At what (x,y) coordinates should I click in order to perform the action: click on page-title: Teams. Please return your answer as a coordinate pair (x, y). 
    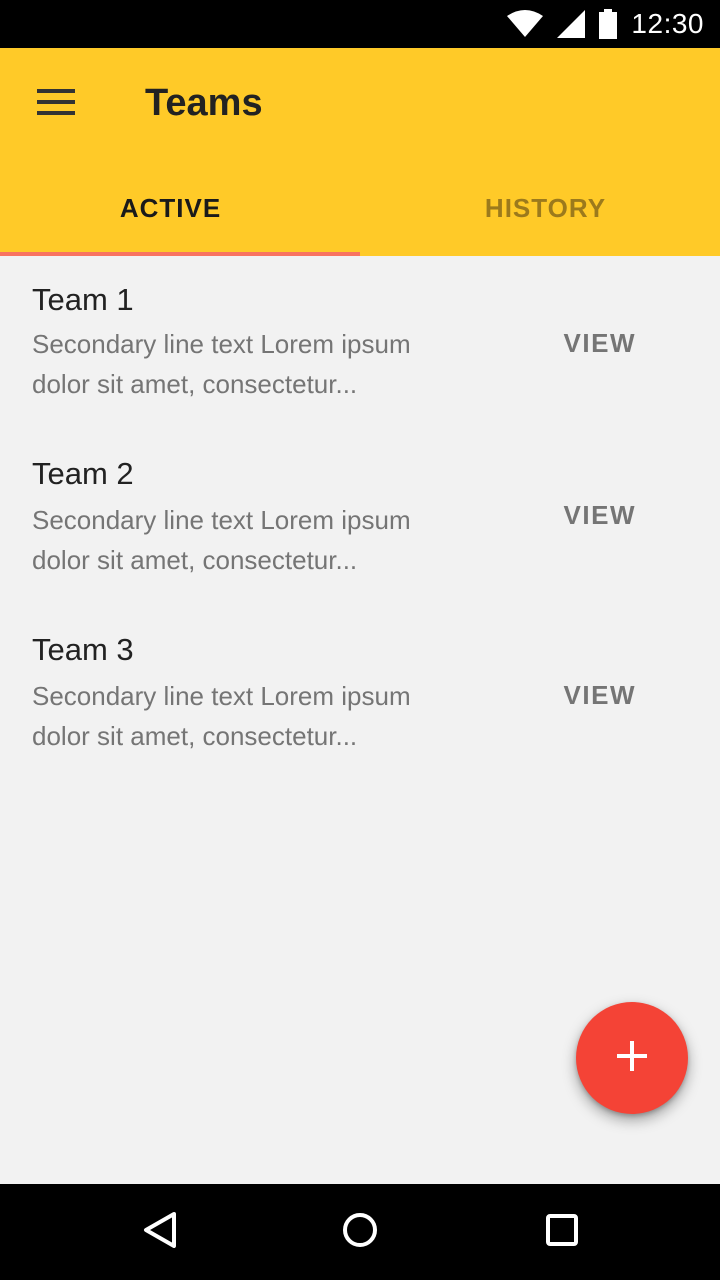
    Looking at the image, I should click on (204, 103).